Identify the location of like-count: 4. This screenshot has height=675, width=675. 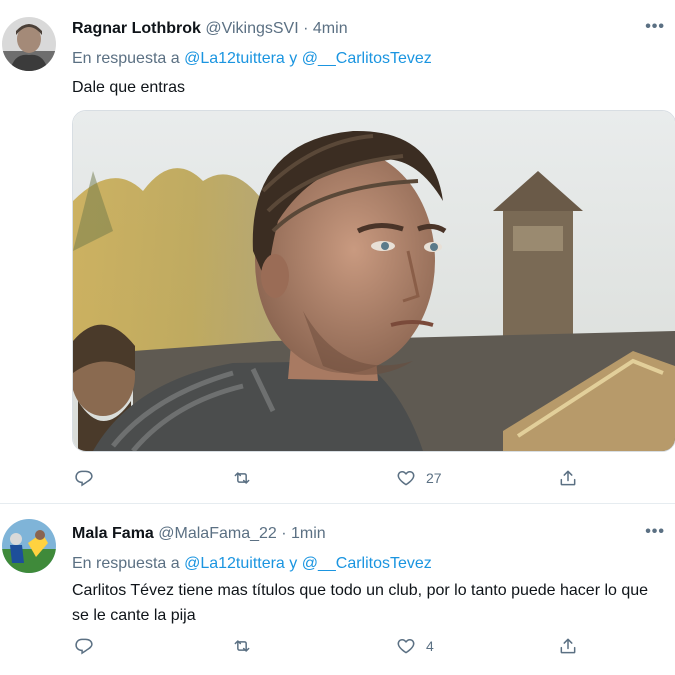
(430, 646).